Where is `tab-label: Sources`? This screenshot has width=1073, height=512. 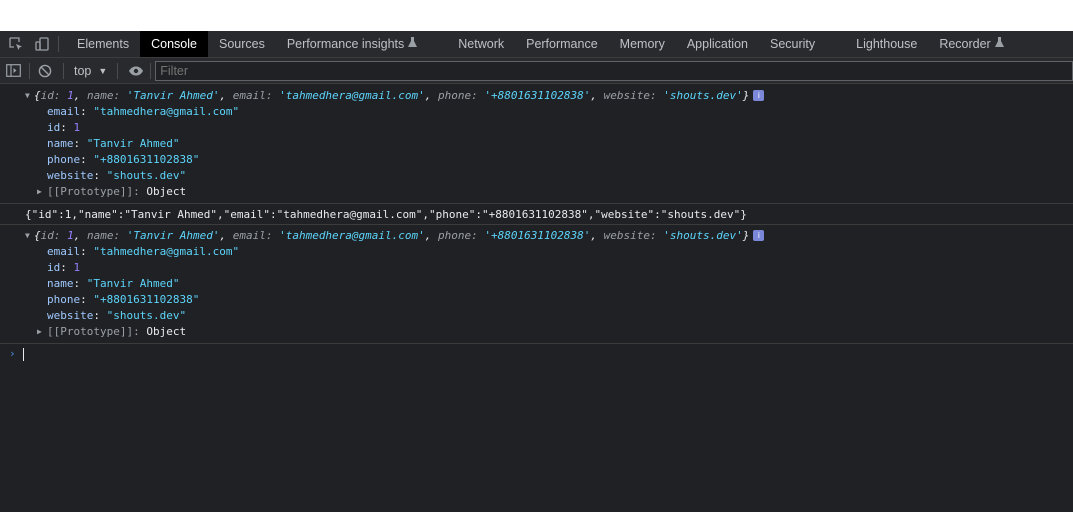
tab-label: Sources is located at coordinates (241, 44).